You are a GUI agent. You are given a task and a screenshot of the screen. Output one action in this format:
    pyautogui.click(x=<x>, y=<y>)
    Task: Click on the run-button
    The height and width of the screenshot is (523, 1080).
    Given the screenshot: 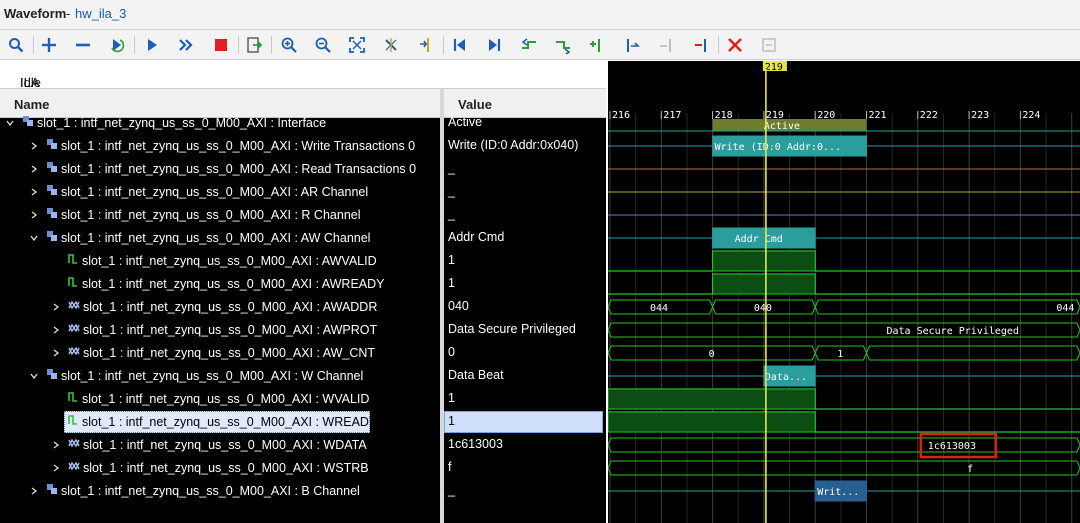 What is the action you would take?
    pyautogui.click(x=152, y=45)
    